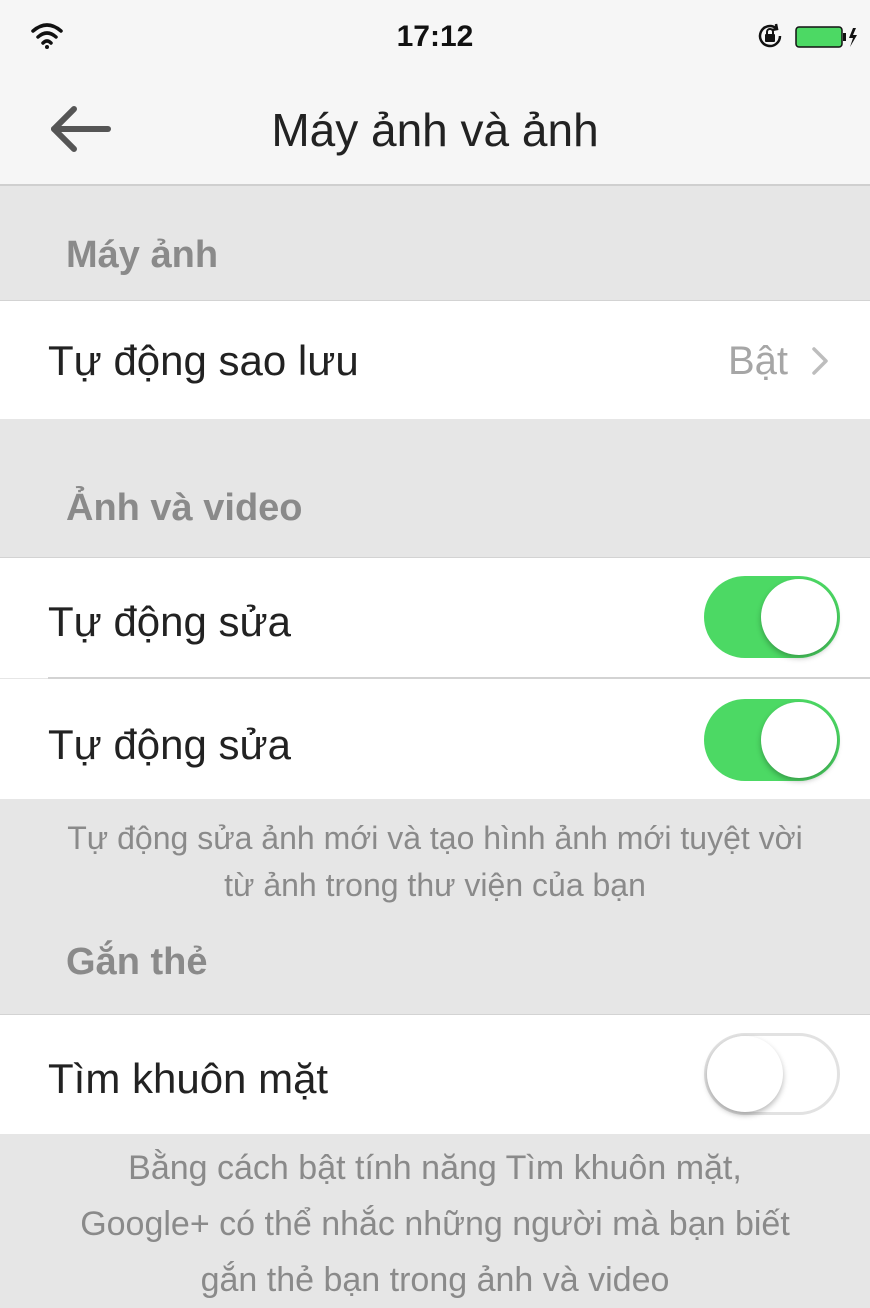 The image size is (870, 1308). Describe the element at coordinates (770, 35) in the screenshot. I see `rotation-lock-icon` at that location.